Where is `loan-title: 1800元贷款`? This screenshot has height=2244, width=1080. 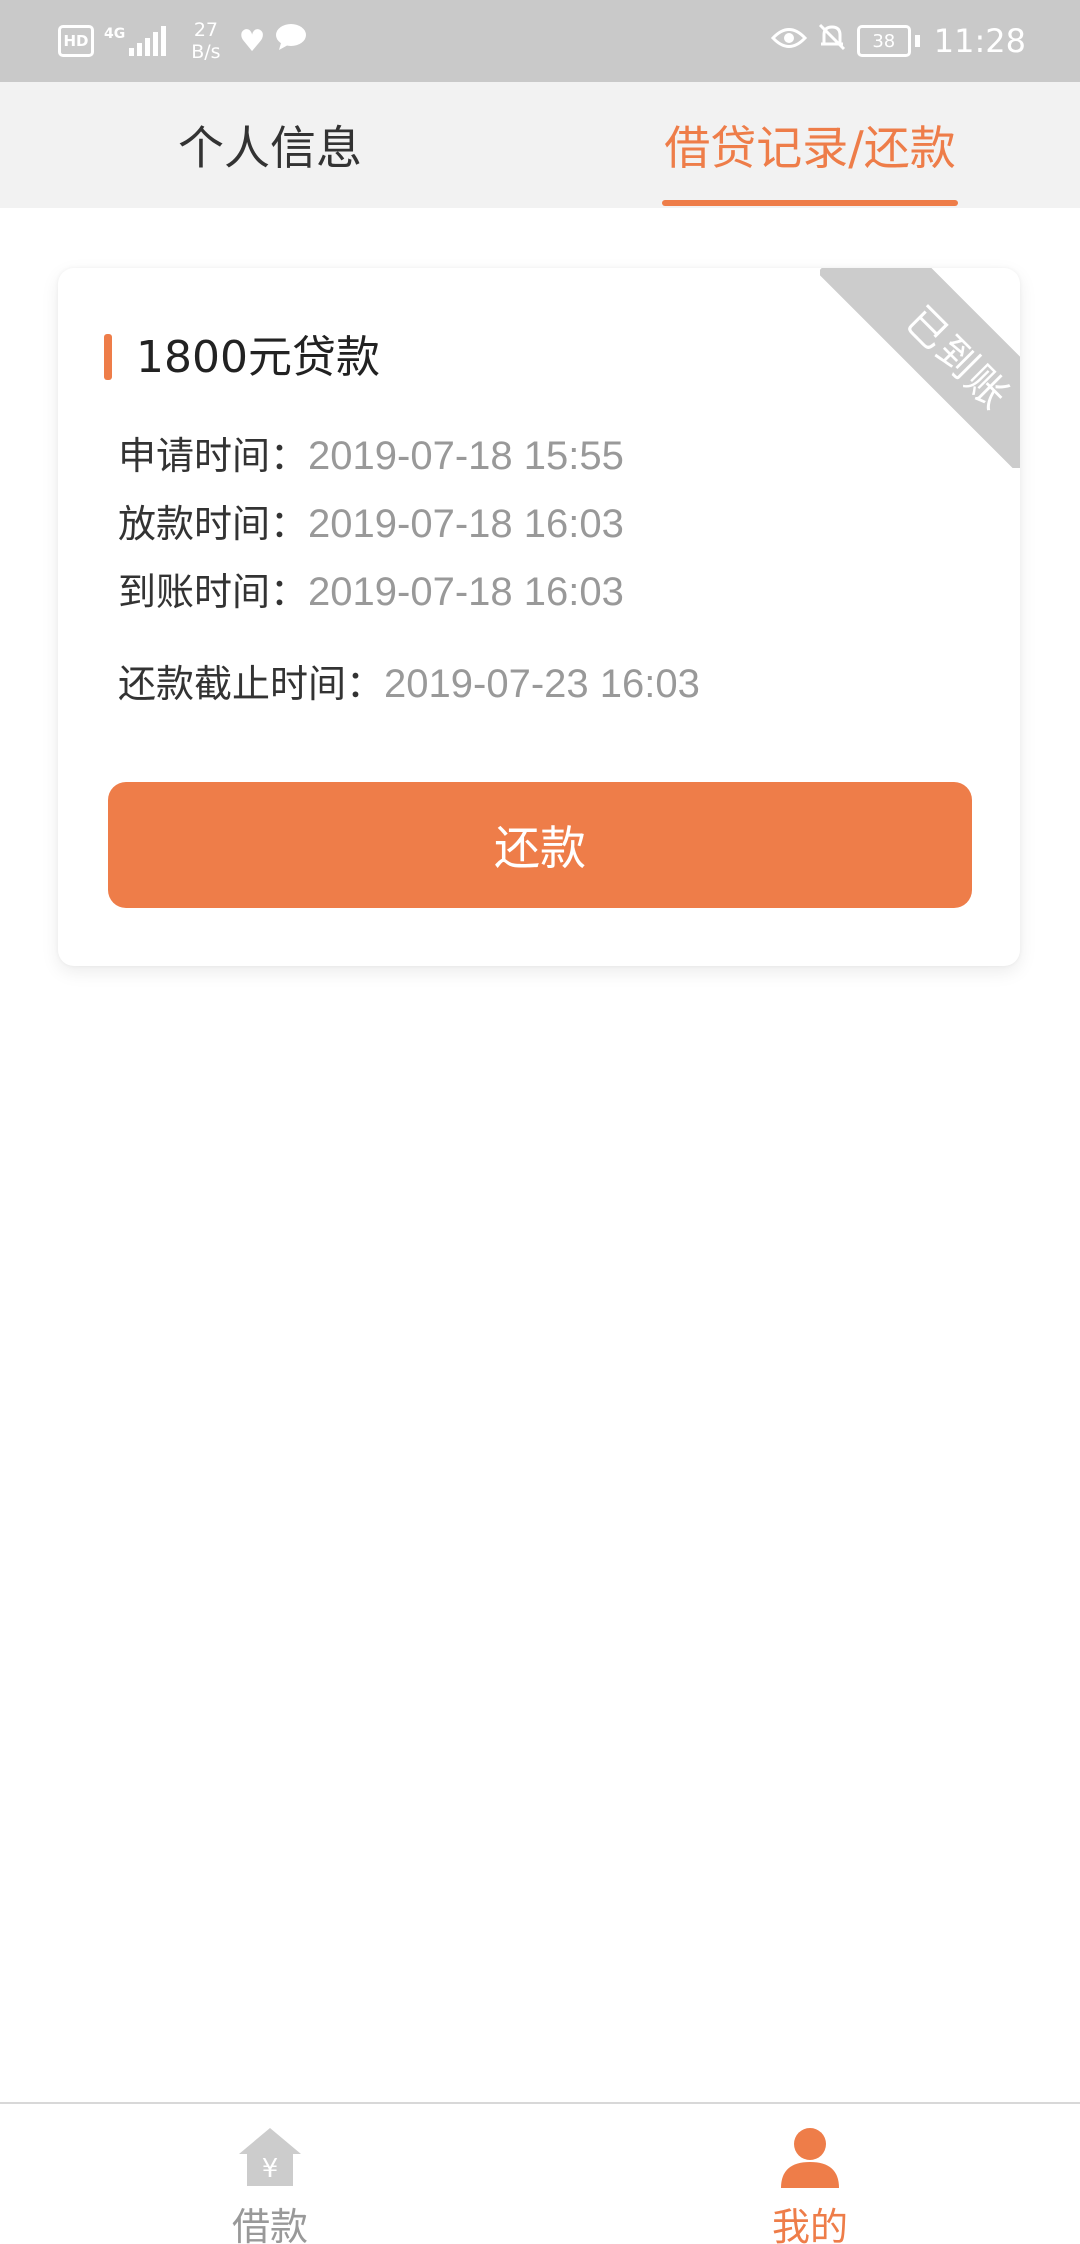
loan-title: 1800元贷款 is located at coordinates (258, 357).